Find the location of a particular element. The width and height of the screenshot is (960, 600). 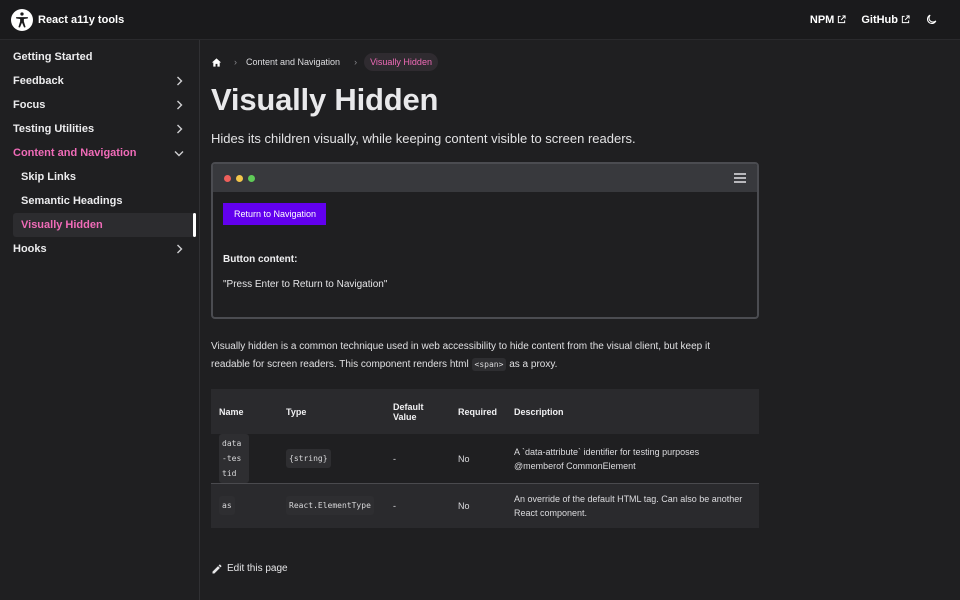

cell-type: React.ElementType is located at coordinates (331, 505).